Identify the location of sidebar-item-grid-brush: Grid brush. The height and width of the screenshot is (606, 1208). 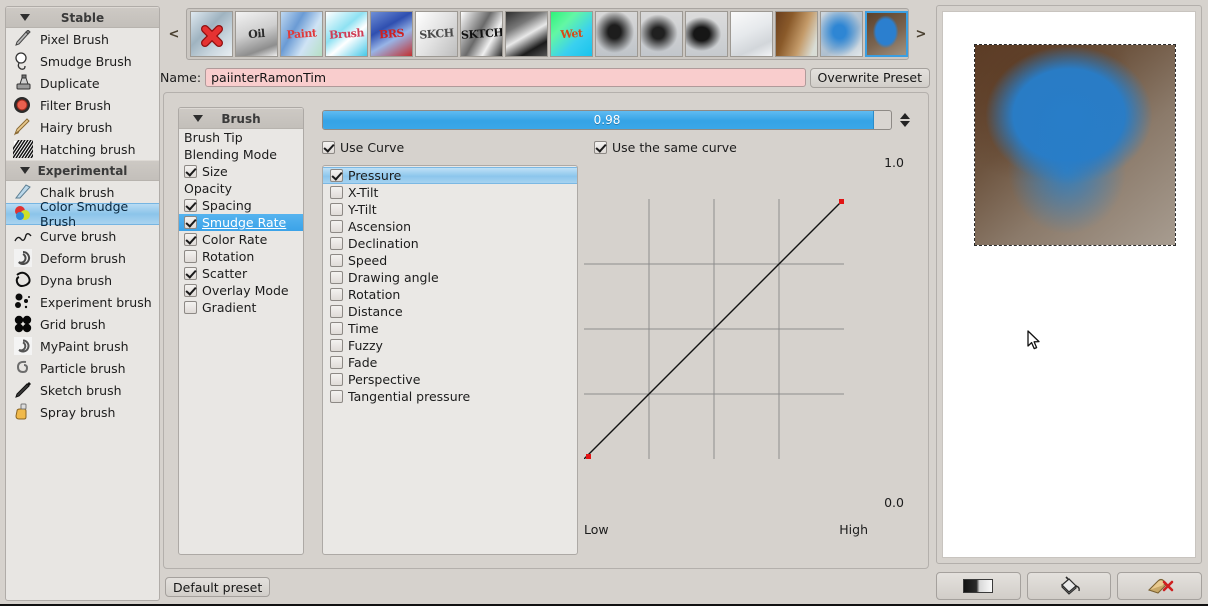
(82, 324).